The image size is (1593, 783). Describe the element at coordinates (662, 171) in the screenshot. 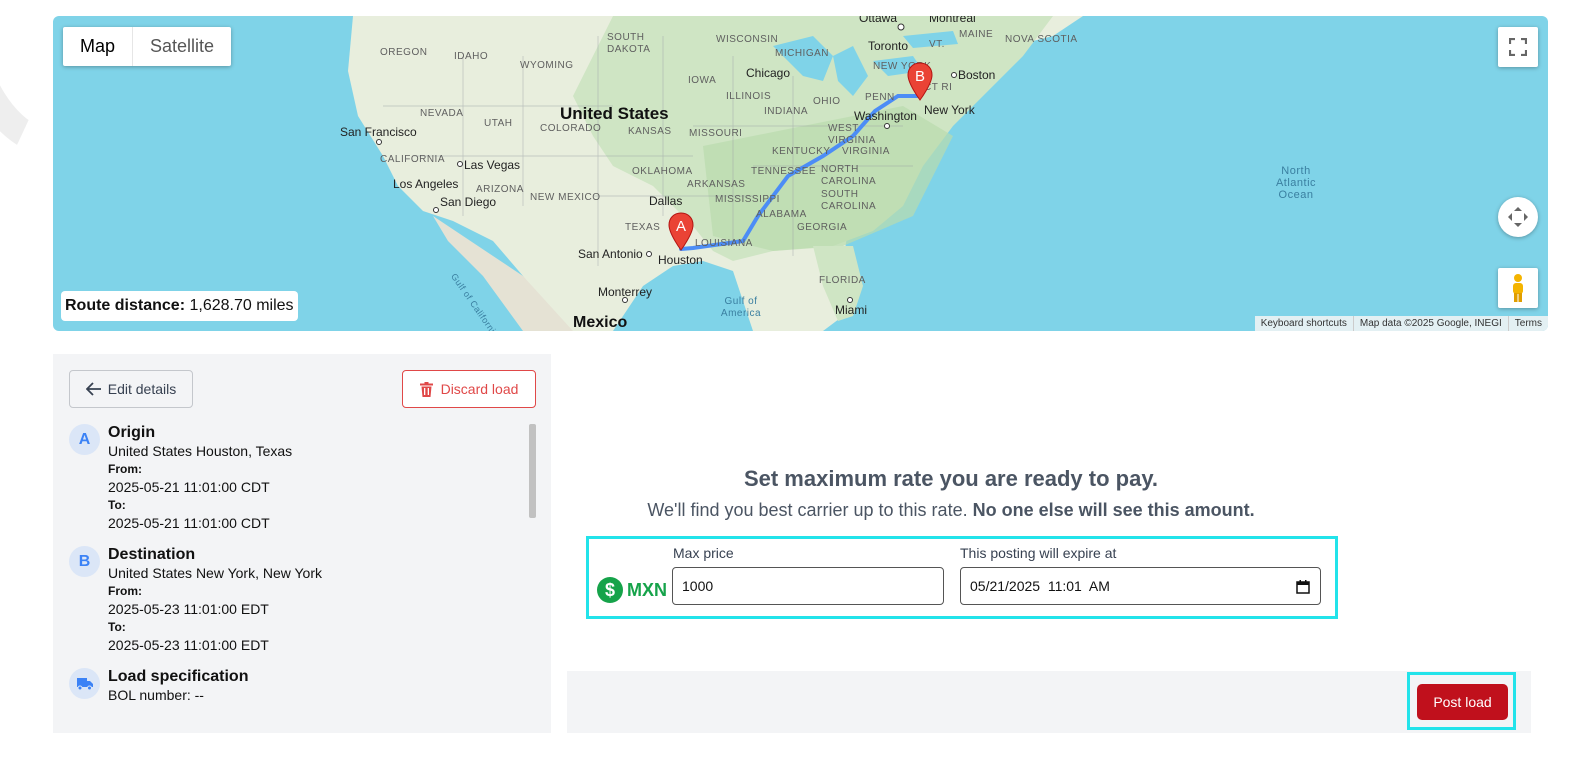

I see `map-label-state: OKLAHOMA` at that location.